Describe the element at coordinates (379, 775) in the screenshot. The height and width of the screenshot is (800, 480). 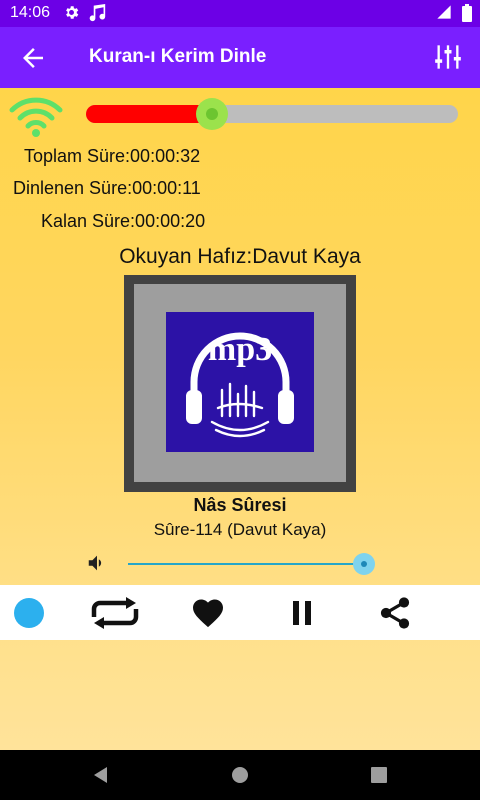
I see `nav-recents-icon` at that location.